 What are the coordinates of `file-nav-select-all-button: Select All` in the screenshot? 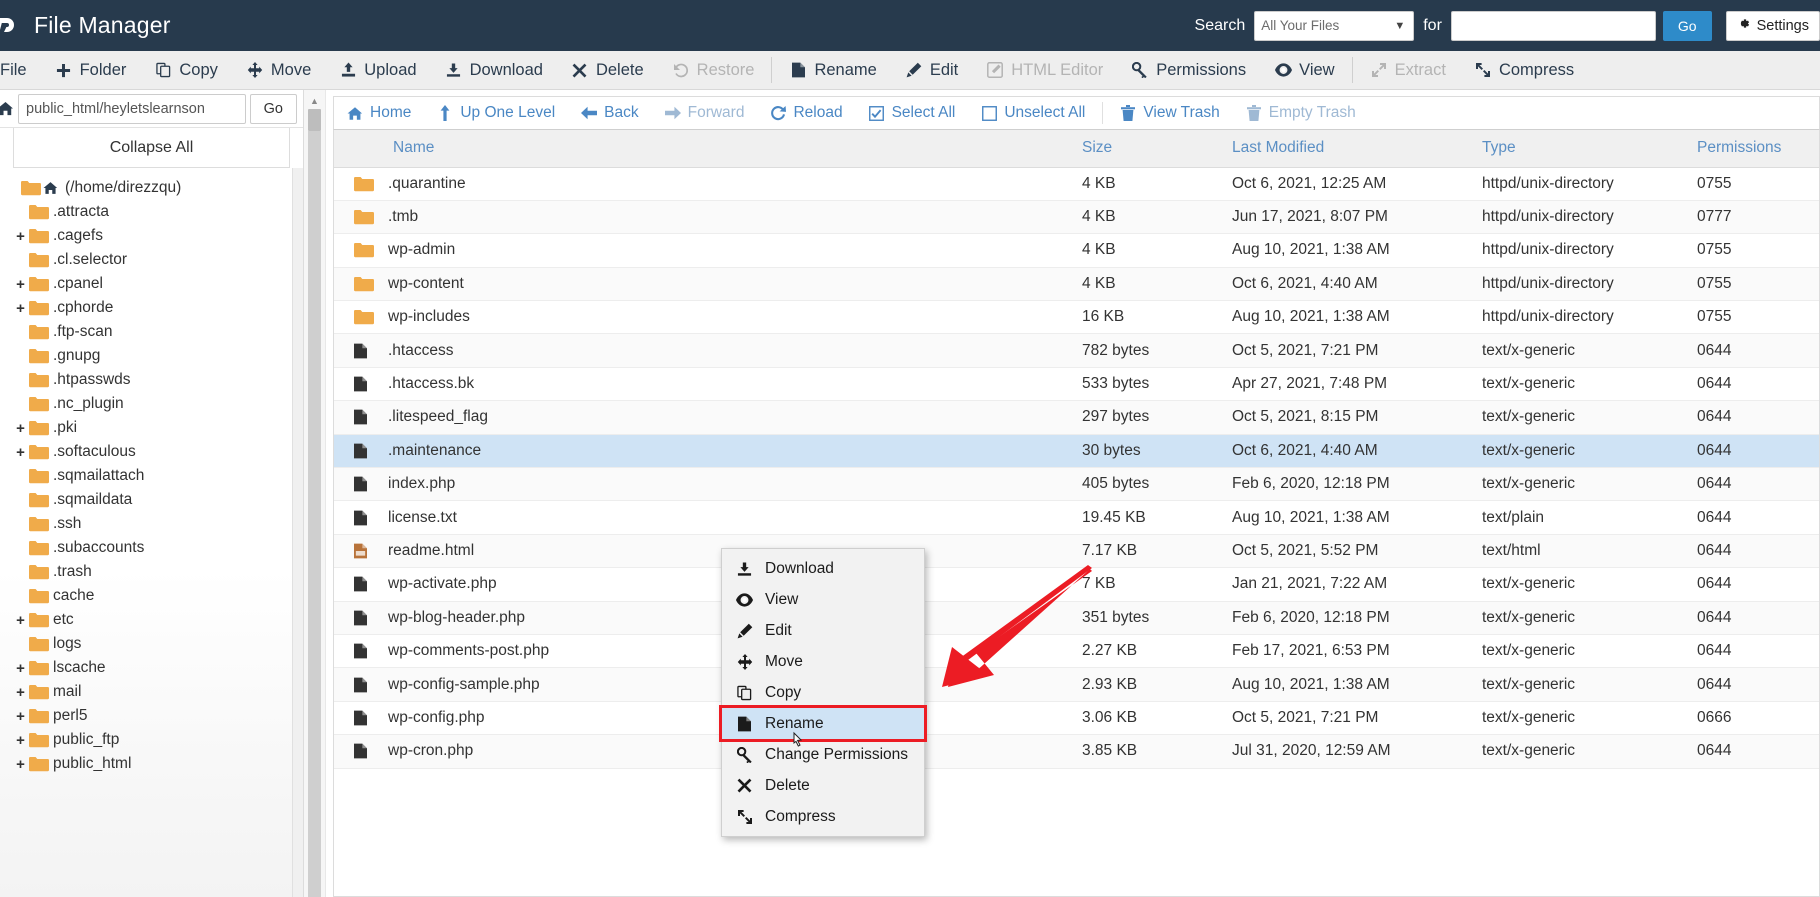 It's located at (912, 113).